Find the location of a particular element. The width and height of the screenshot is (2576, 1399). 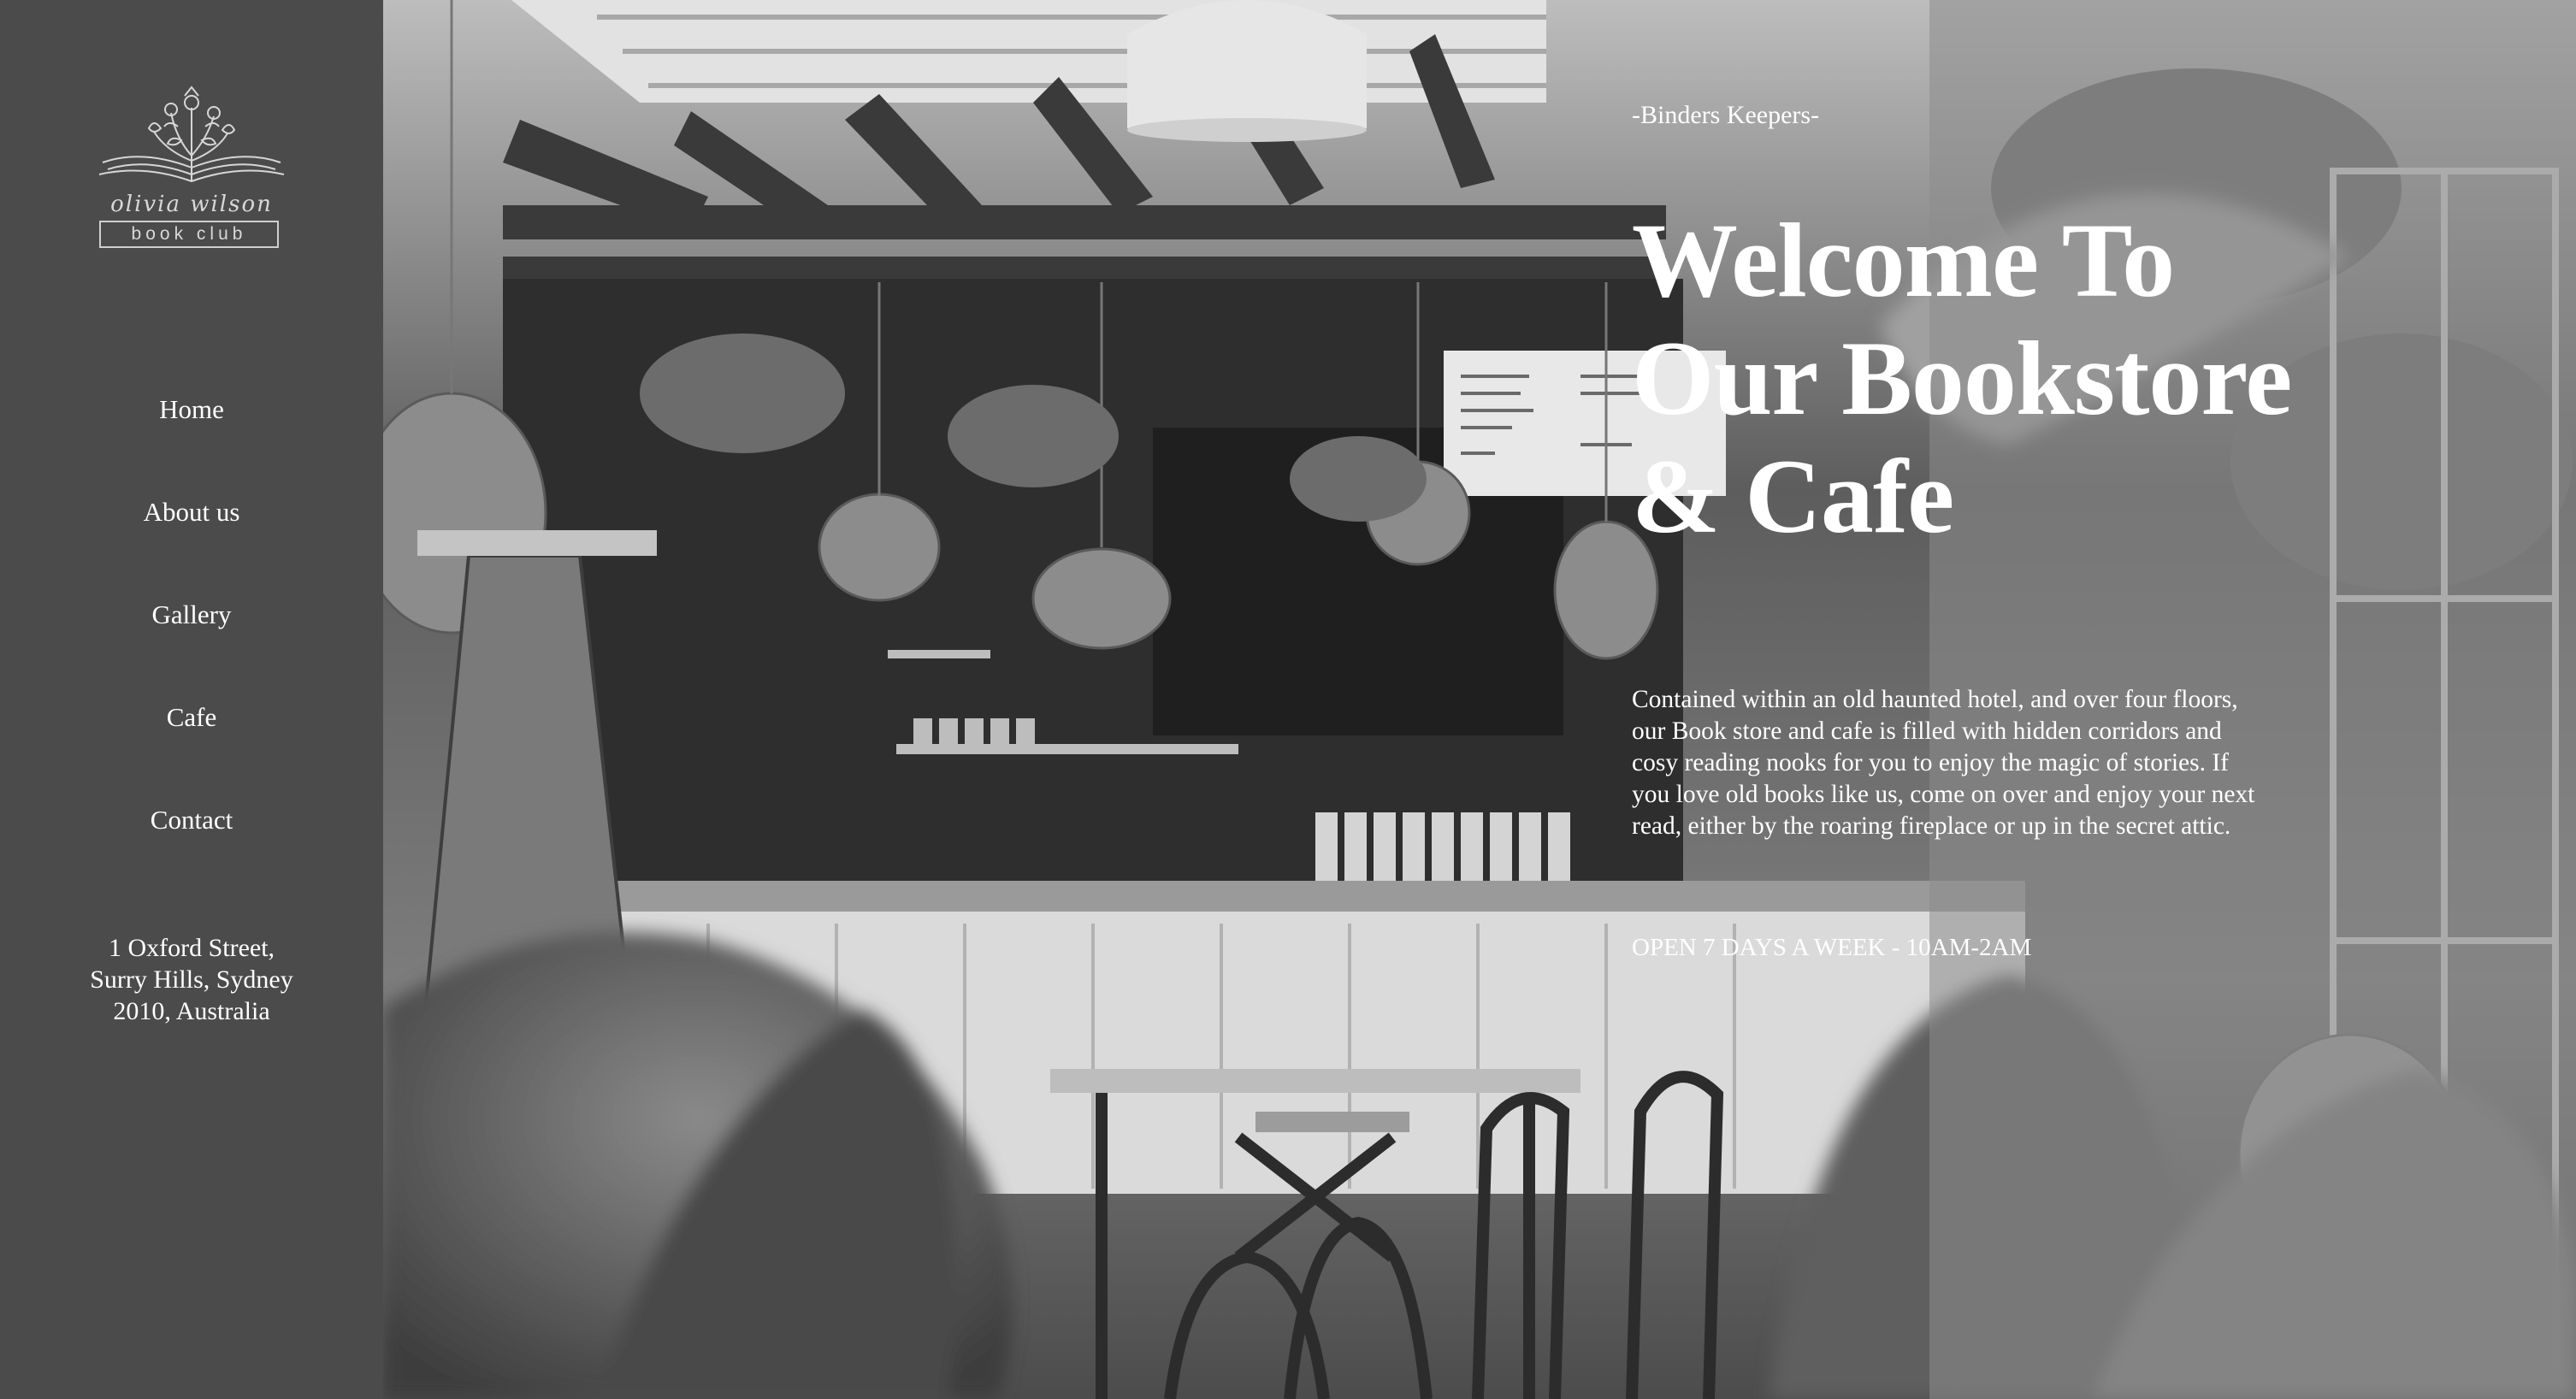

nav-item-gallery: Gallery is located at coordinates (191, 641).